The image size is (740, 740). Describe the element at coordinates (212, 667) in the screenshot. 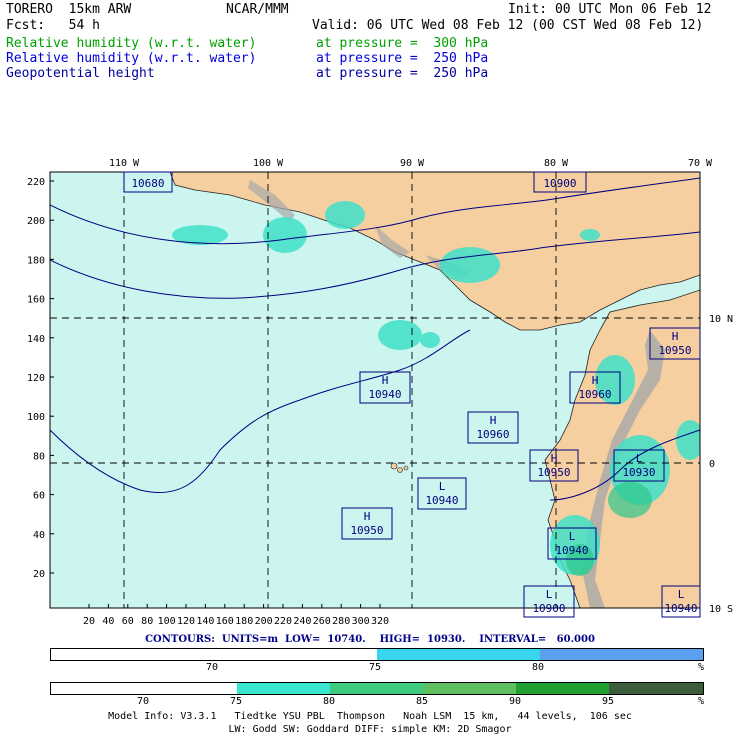

I see `rh250-tick-70: 70` at that location.